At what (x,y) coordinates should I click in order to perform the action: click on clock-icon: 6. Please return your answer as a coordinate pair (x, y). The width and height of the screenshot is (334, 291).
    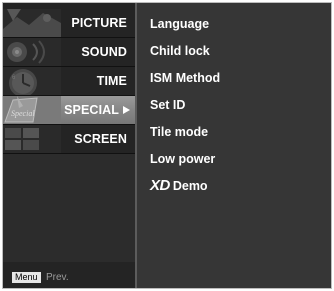
    Looking at the image, I should click on (32, 81).